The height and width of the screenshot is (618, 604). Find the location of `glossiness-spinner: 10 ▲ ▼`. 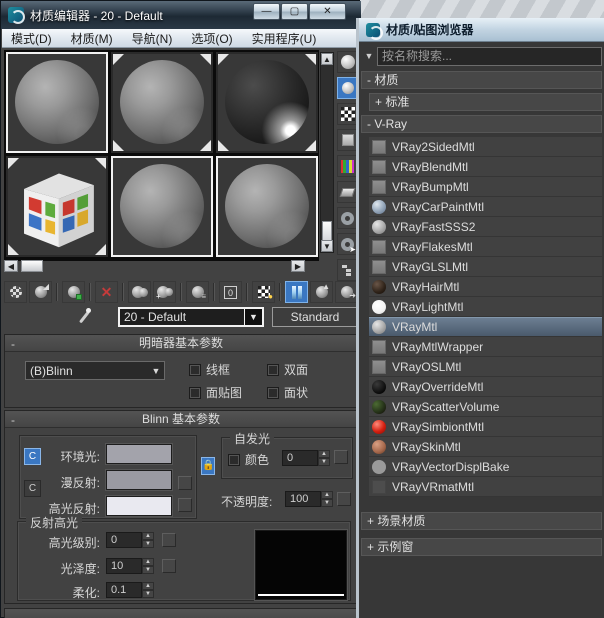

glossiness-spinner: 10 ▲ ▼ is located at coordinates (130, 566).